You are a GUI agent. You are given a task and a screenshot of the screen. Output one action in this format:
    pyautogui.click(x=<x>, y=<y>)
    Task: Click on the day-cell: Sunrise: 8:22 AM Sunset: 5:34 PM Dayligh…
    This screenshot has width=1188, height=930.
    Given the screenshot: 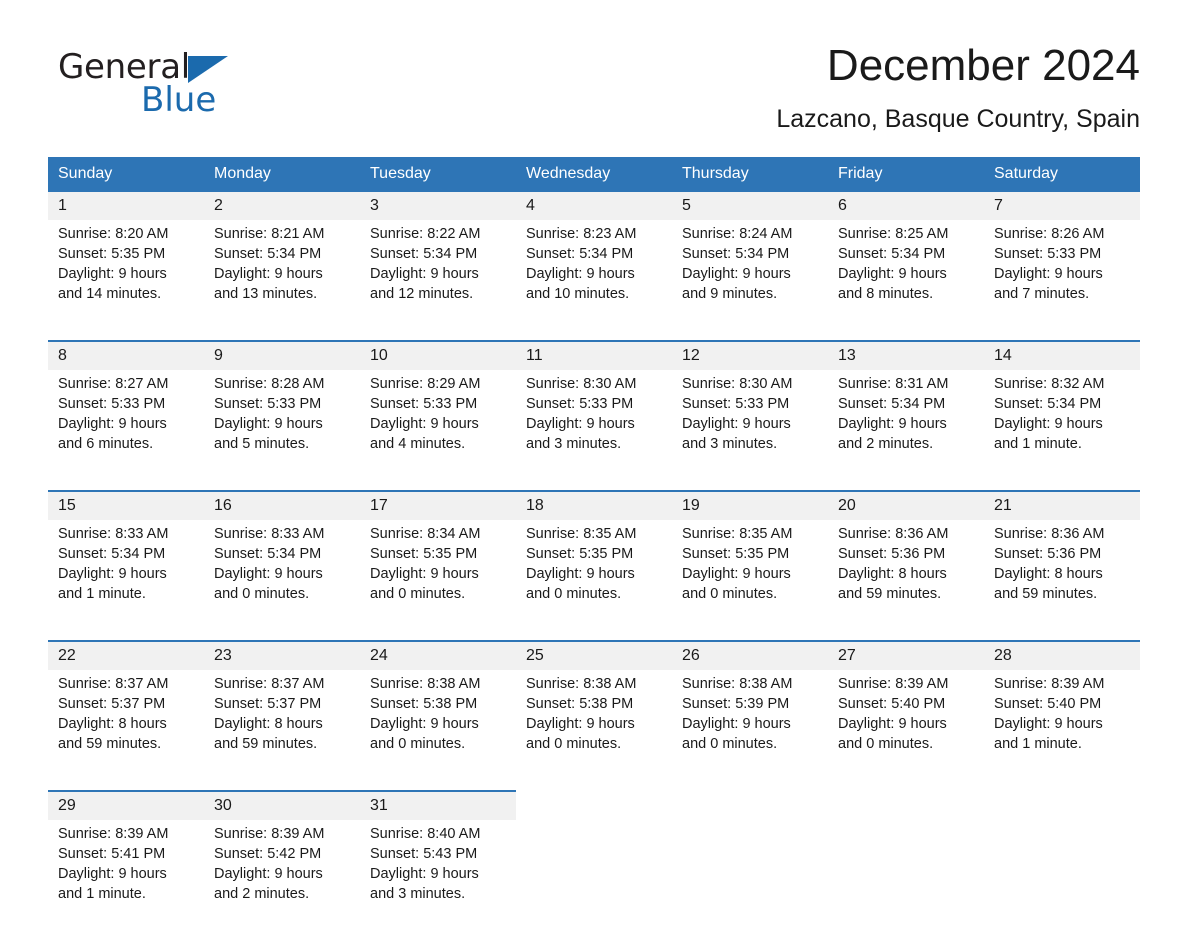 What is the action you would take?
    pyautogui.click(x=438, y=275)
    